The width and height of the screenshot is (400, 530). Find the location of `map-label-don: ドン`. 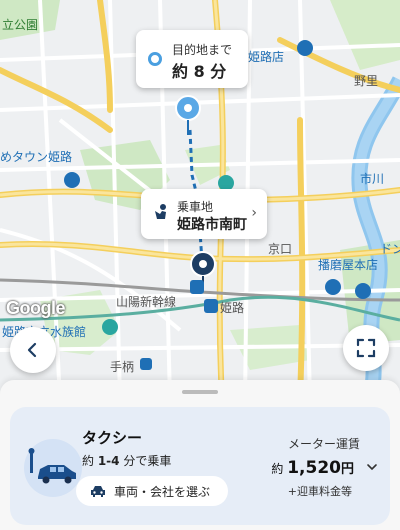

map-label-don: ドン is located at coordinates (390, 249).